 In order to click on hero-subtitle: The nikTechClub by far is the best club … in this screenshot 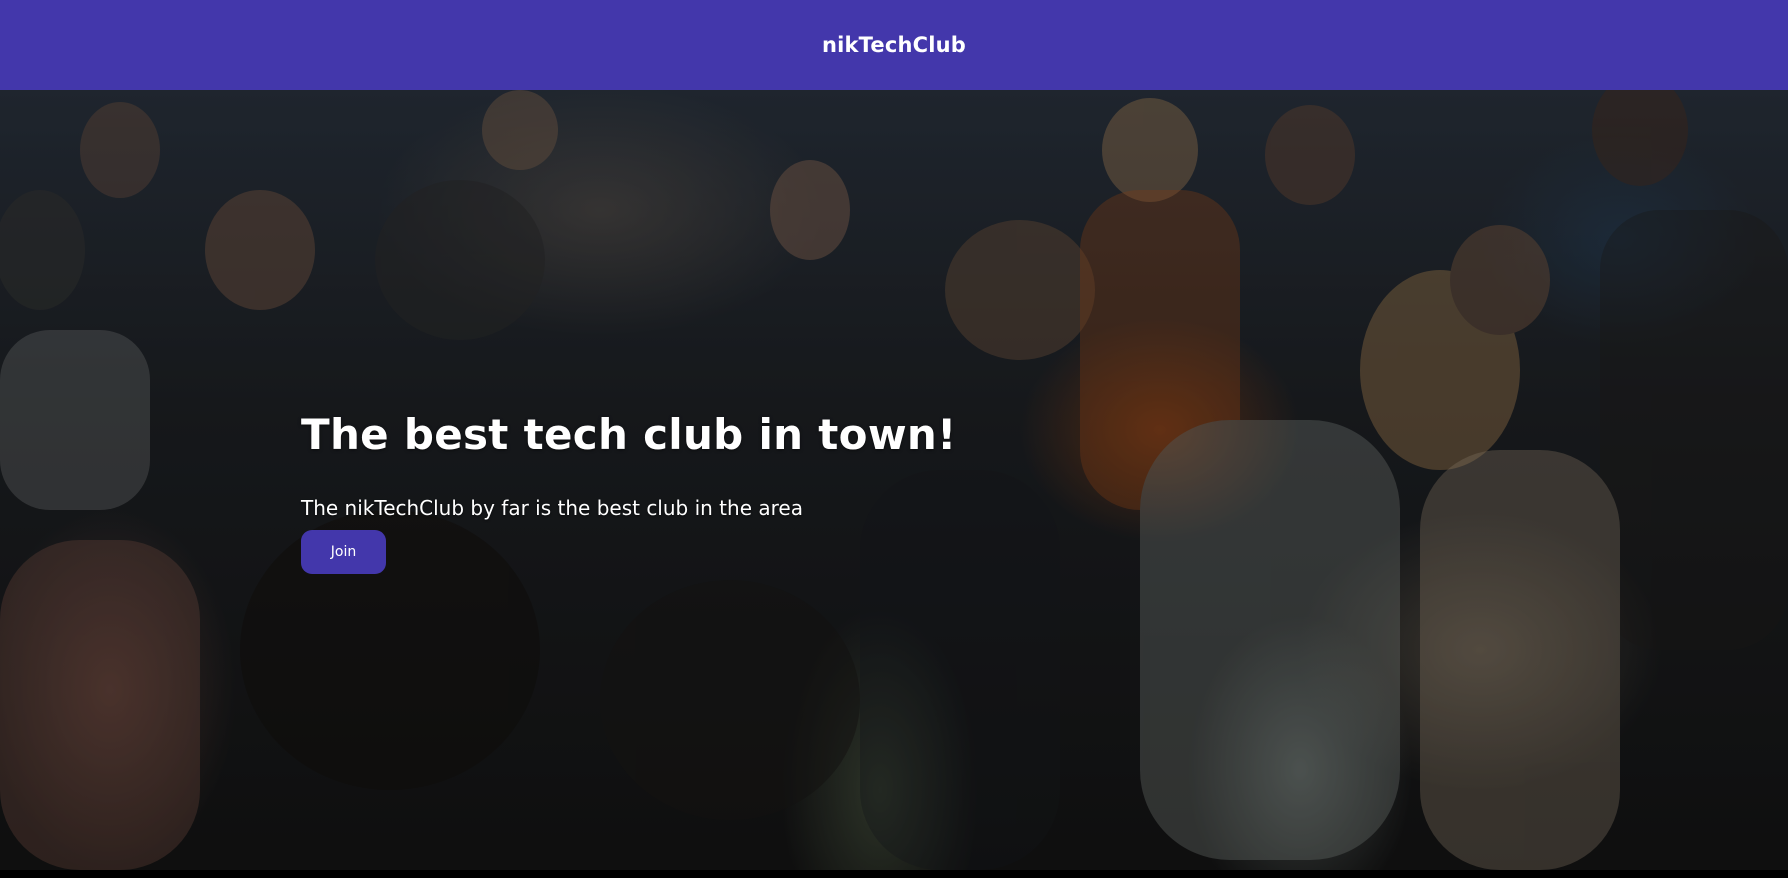, I will do `click(552, 508)`.